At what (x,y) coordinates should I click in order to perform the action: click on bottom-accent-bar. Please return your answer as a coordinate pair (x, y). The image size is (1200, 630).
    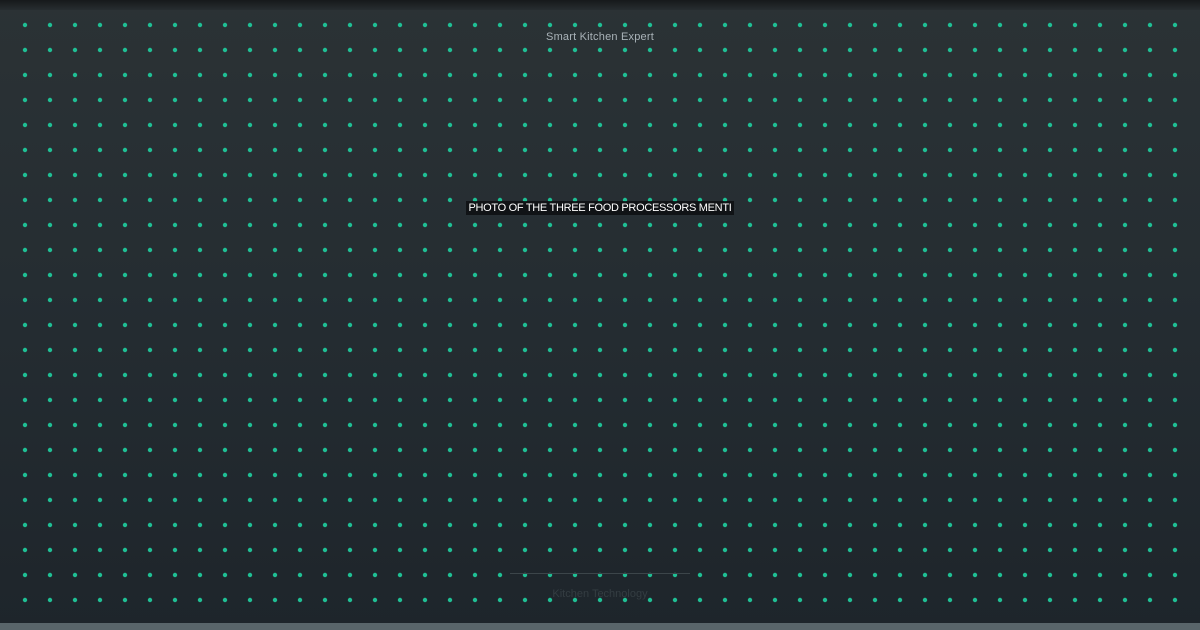
    Looking at the image, I should click on (600, 626).